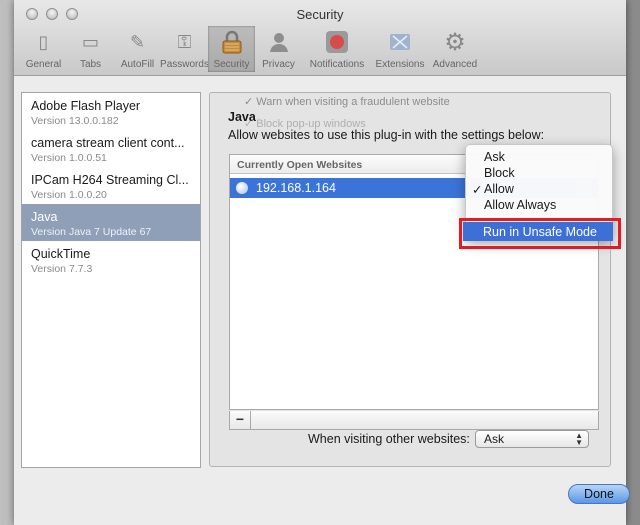 This screenshot has width=640, height=525. Describe the element at coordinates (599, 494) in the screenshot. I see `done-button: Done` at that location.